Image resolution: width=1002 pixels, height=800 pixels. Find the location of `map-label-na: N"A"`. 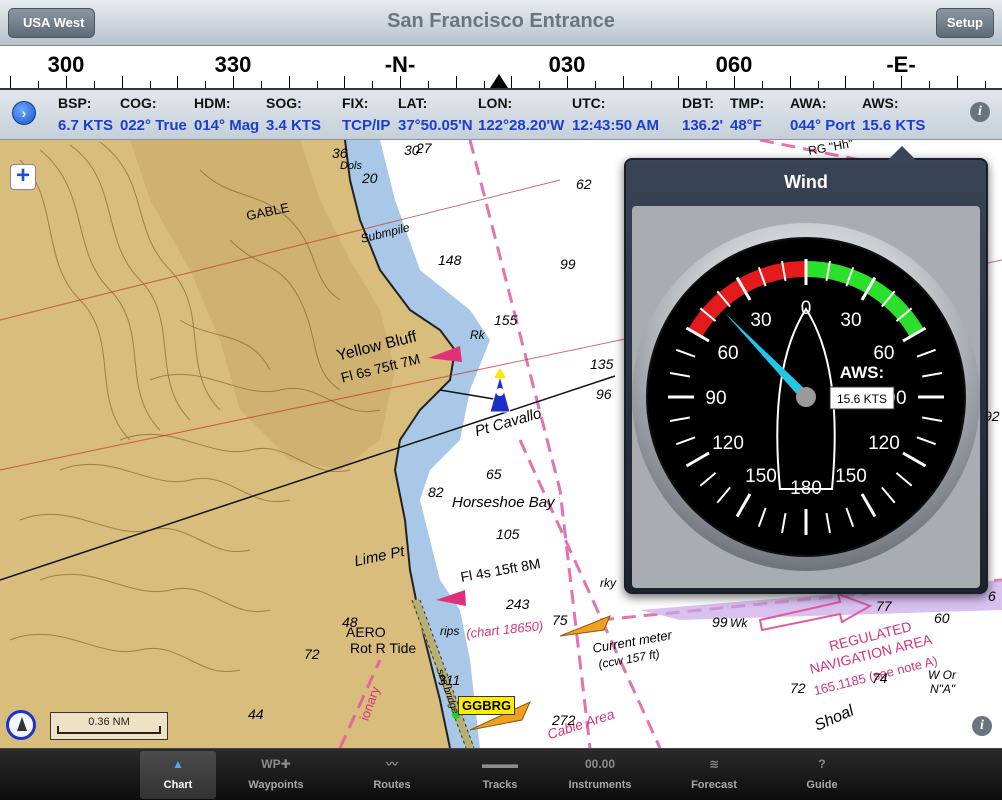

map-label-na: N"A" is located at coordinates (943, 689).